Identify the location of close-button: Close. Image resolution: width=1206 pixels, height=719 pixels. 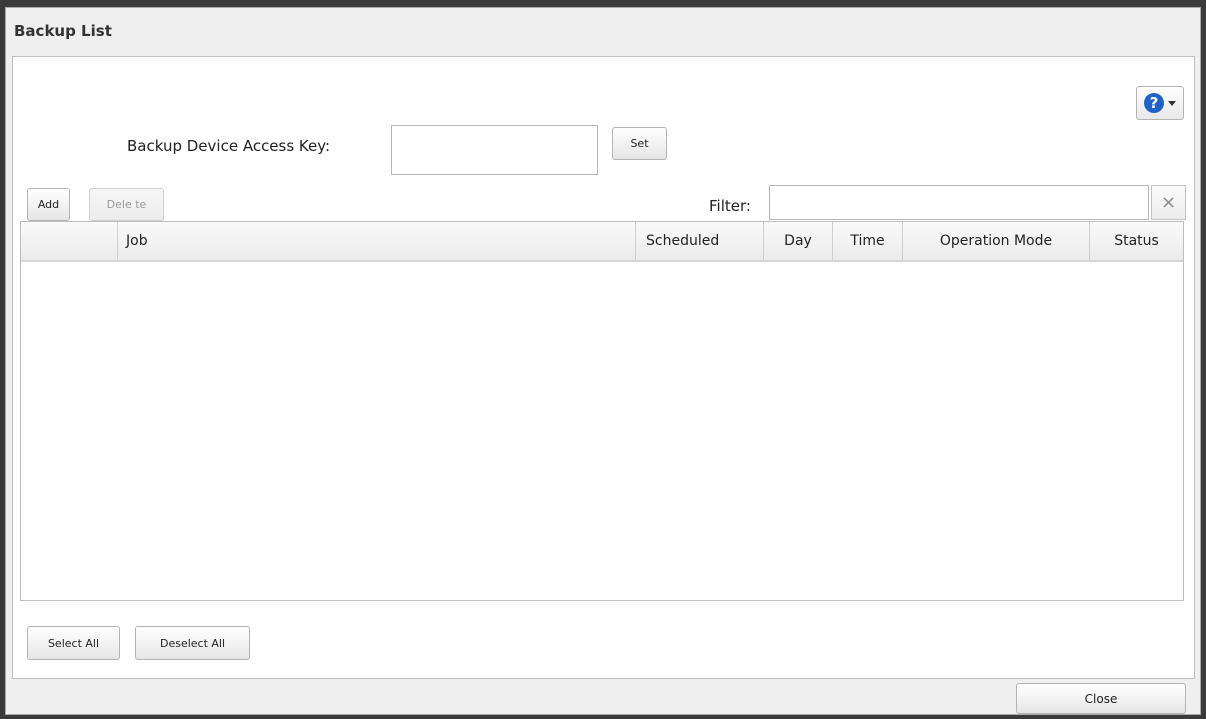
(1101, 698).